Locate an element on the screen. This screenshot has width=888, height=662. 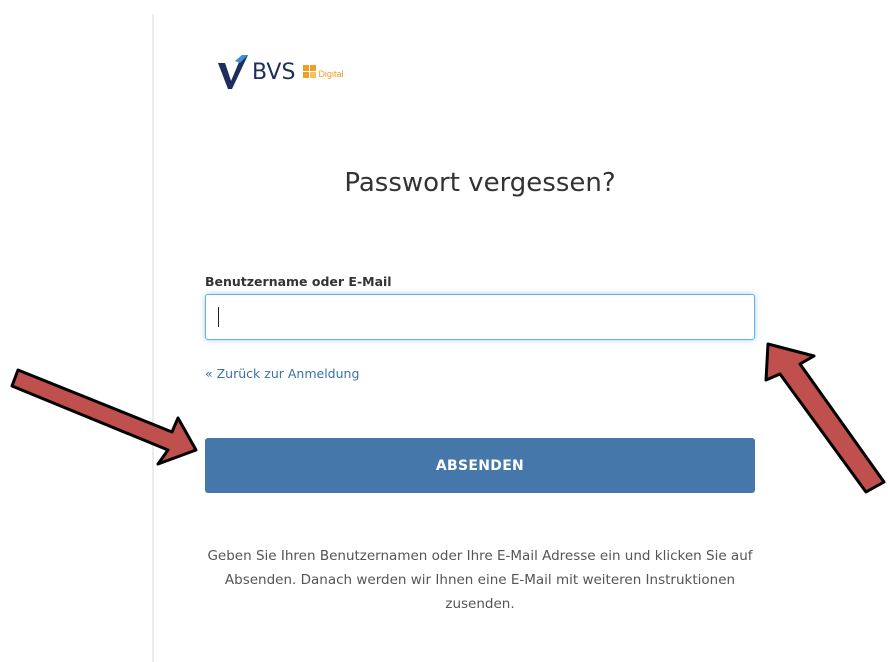
username-email-label: Benutzername oder E-Mail is located at coordinates (298, 281).